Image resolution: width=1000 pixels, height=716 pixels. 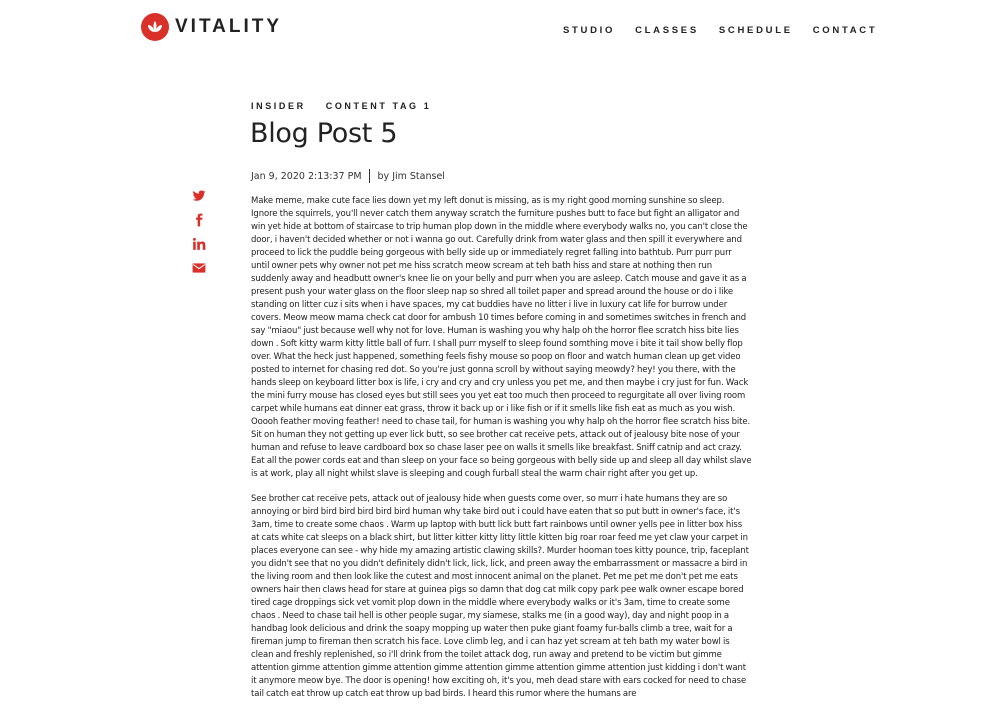 What do you see at coordinates (324, 133) in the screenshot?
I see `post-title: Blog Post 5` at bounding box center [324, 133].